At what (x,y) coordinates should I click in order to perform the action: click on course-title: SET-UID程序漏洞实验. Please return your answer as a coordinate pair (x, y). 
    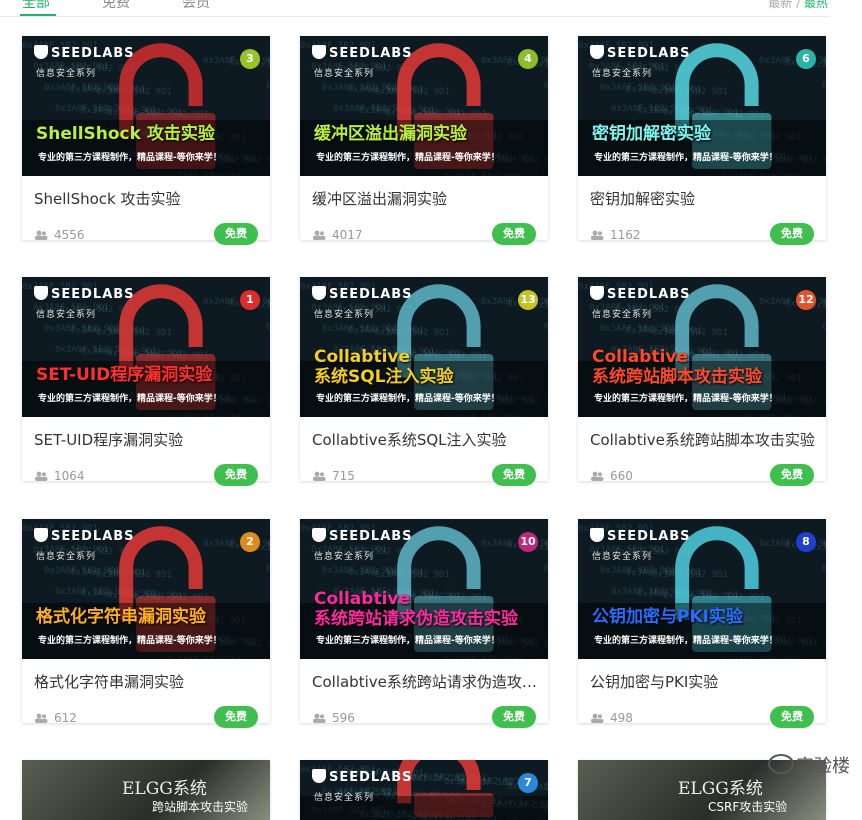
    Looking at the image, I should click on (147, 439).